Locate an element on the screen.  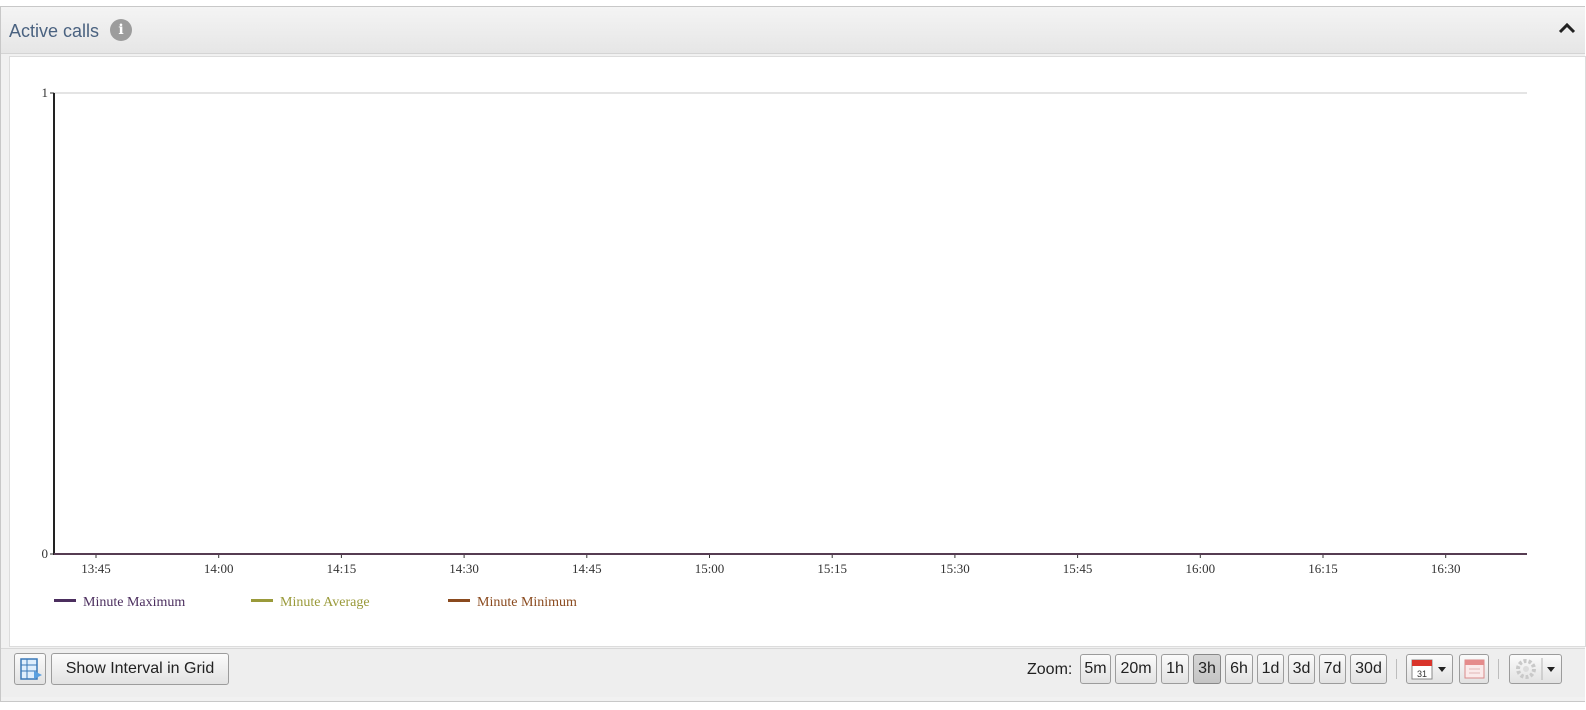
legend-swatch-minute-average is located at coordinates (262, 601).